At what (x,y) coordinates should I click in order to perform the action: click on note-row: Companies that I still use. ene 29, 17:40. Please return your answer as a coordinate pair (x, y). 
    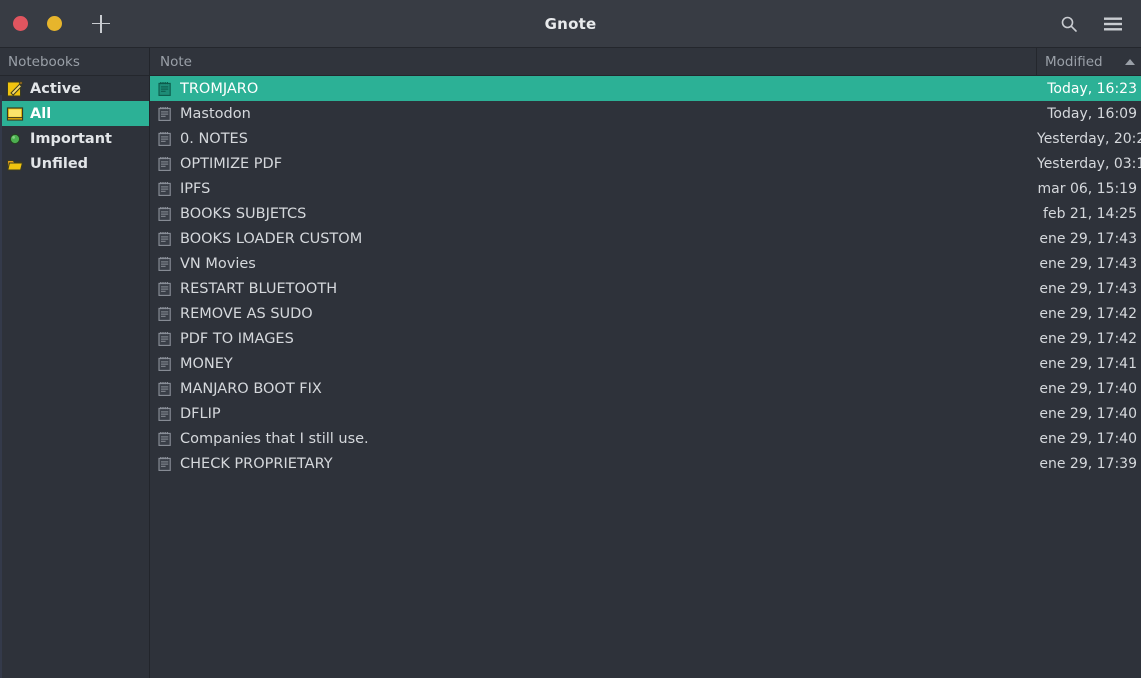
    Looking at the image, I should click on (645, 438).